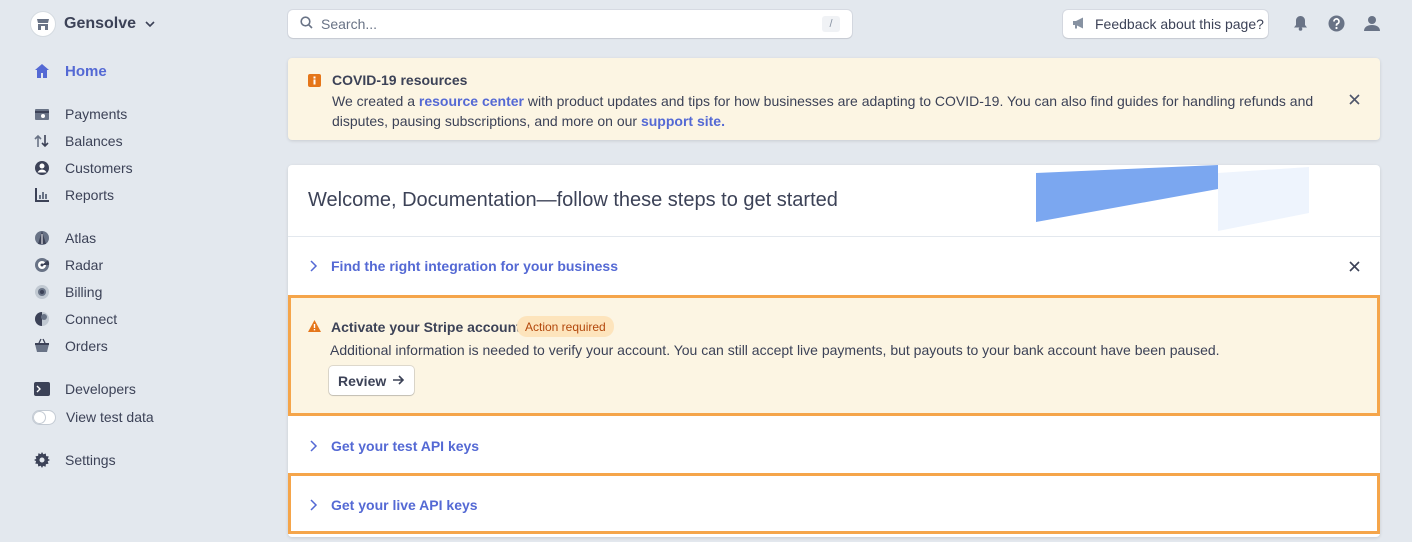 The width and height of the screenshot is (1412, 542). I want to click on atlas-icon, so click(42, 238).